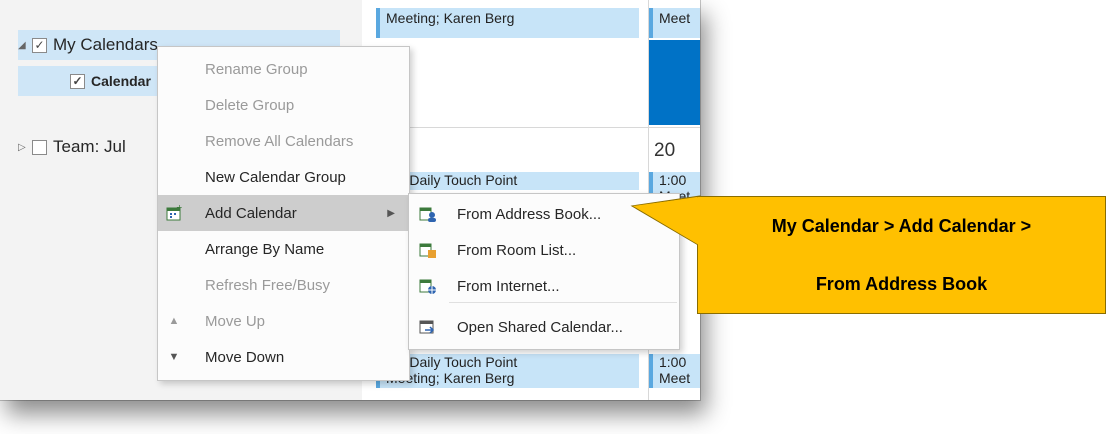 This screenshot has height=434, width=1118. I want to click on callout-line-2: From Address Book, so click(901, 284).